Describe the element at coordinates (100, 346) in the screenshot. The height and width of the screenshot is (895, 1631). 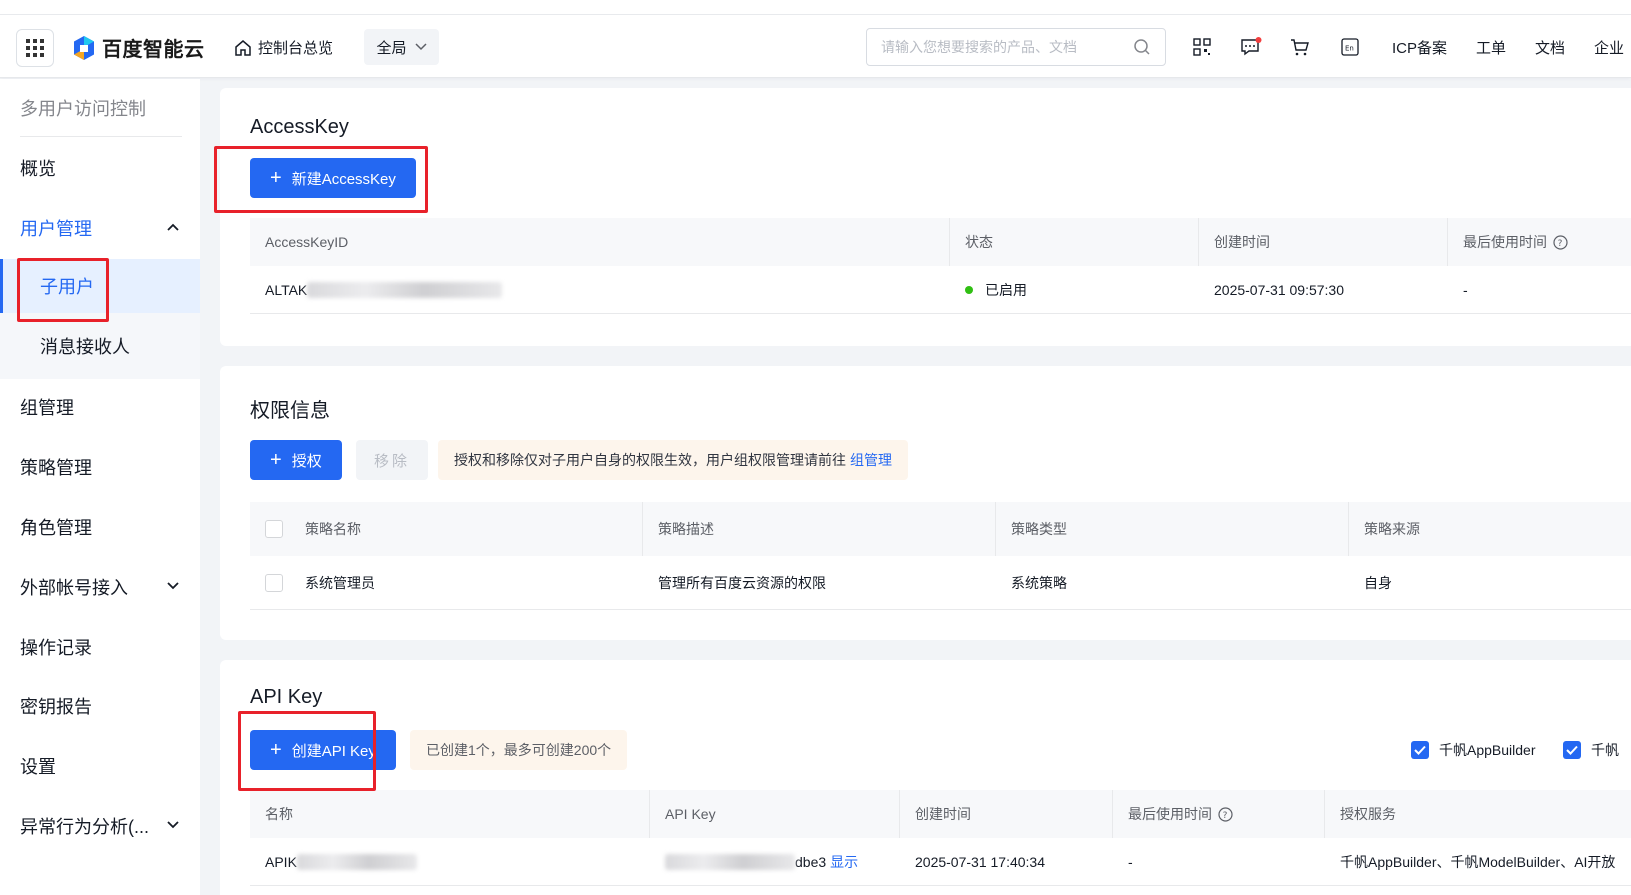
I see `sidebar-item-message-recipients: 消息接收人` at that location.